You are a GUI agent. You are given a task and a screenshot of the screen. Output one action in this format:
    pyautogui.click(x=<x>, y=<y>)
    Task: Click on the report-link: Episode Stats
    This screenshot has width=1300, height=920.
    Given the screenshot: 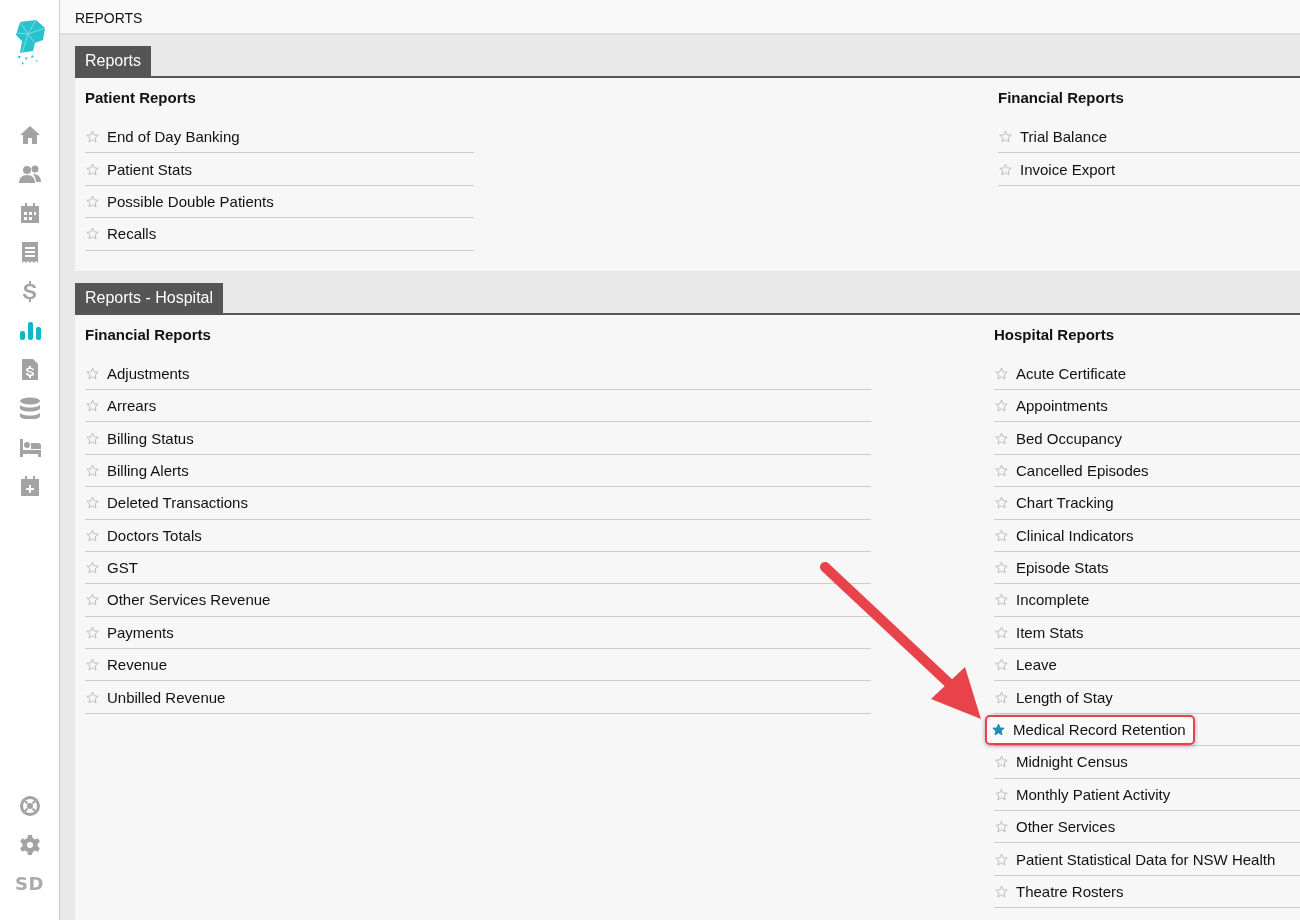 What is the action you would take?
    pyautogui.click(x=1062, y=568)
    